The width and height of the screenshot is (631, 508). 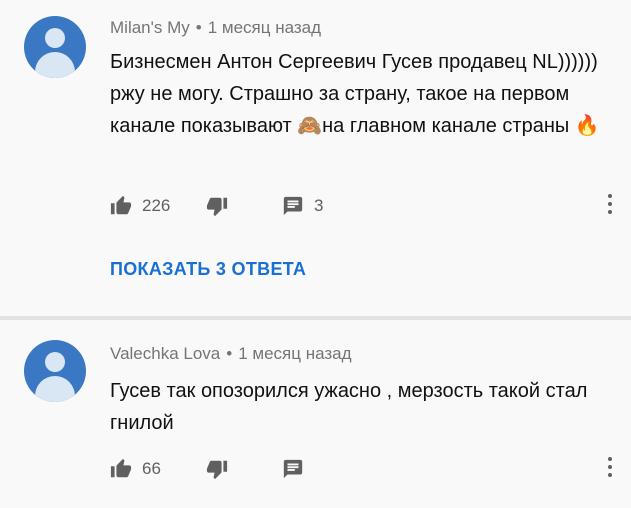 I want to click on like-count: 226, so click(x=156, y=205).